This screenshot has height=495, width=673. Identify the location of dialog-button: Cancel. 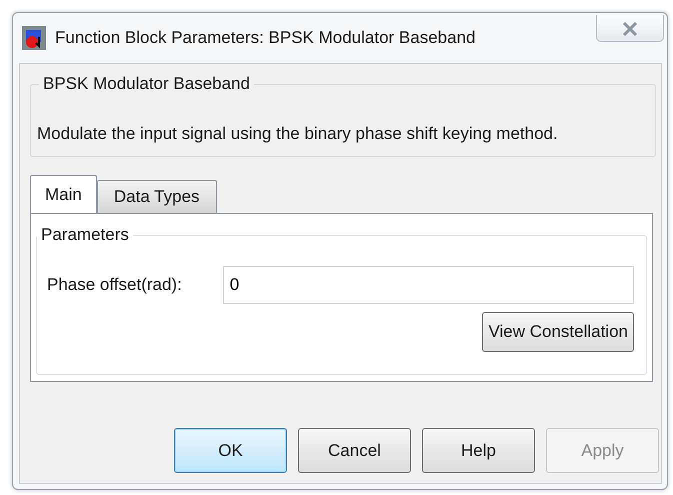
(354, 450).